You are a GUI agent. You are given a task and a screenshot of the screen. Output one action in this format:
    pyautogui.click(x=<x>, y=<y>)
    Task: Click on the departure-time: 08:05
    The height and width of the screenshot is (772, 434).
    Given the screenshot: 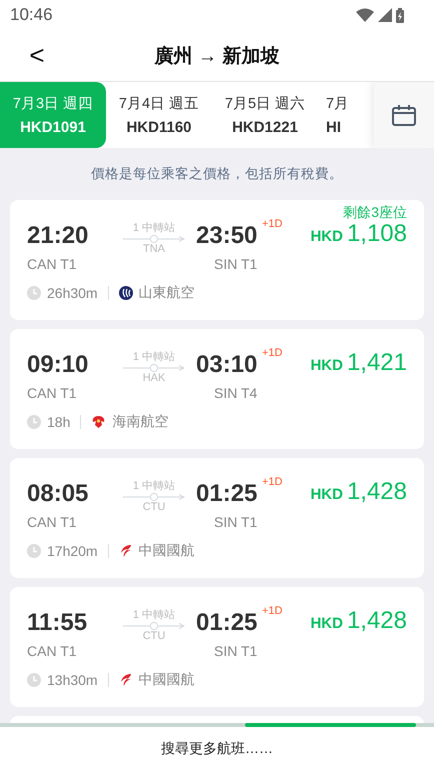 What is the action you would take?
    pyautogui.click(x=58, y=494)
    